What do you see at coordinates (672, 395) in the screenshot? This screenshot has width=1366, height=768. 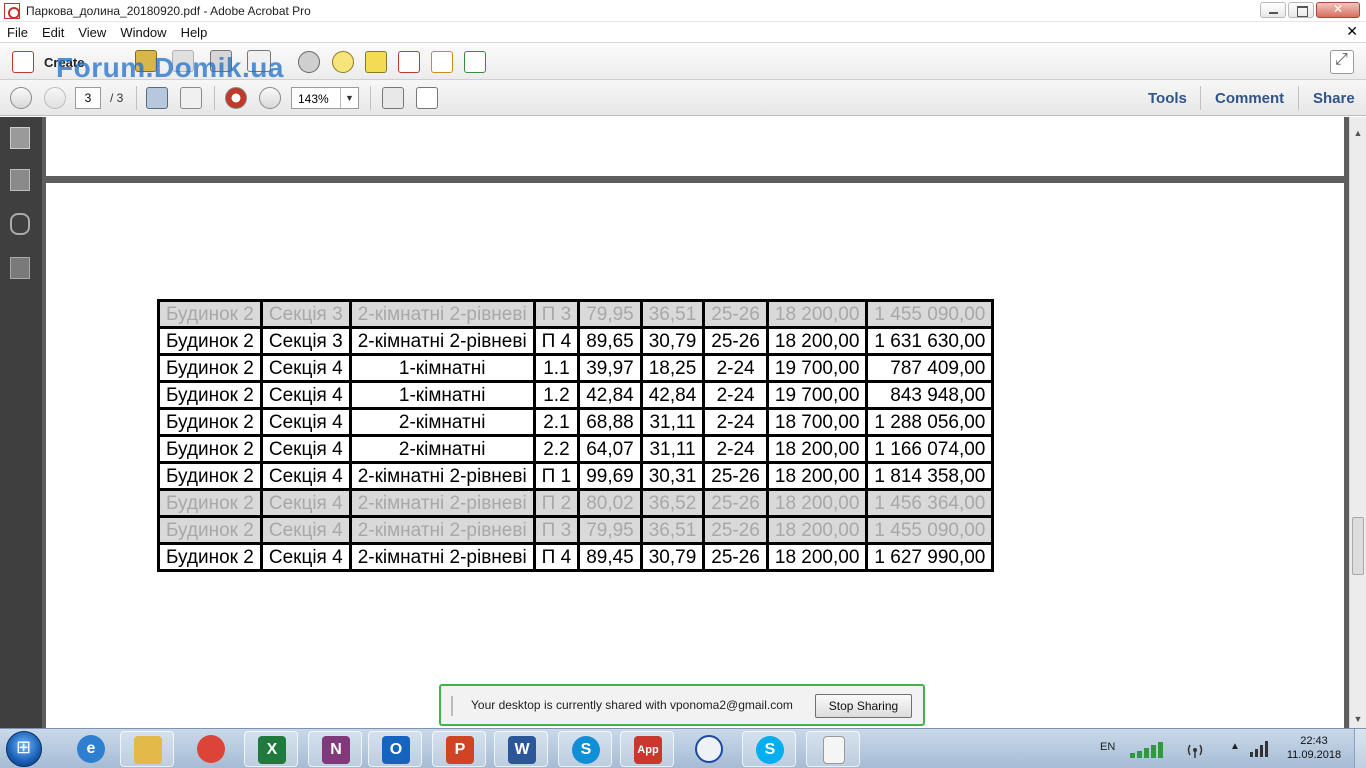 I see `cell-living-area: 42,84` at bounding box center [672, 395].